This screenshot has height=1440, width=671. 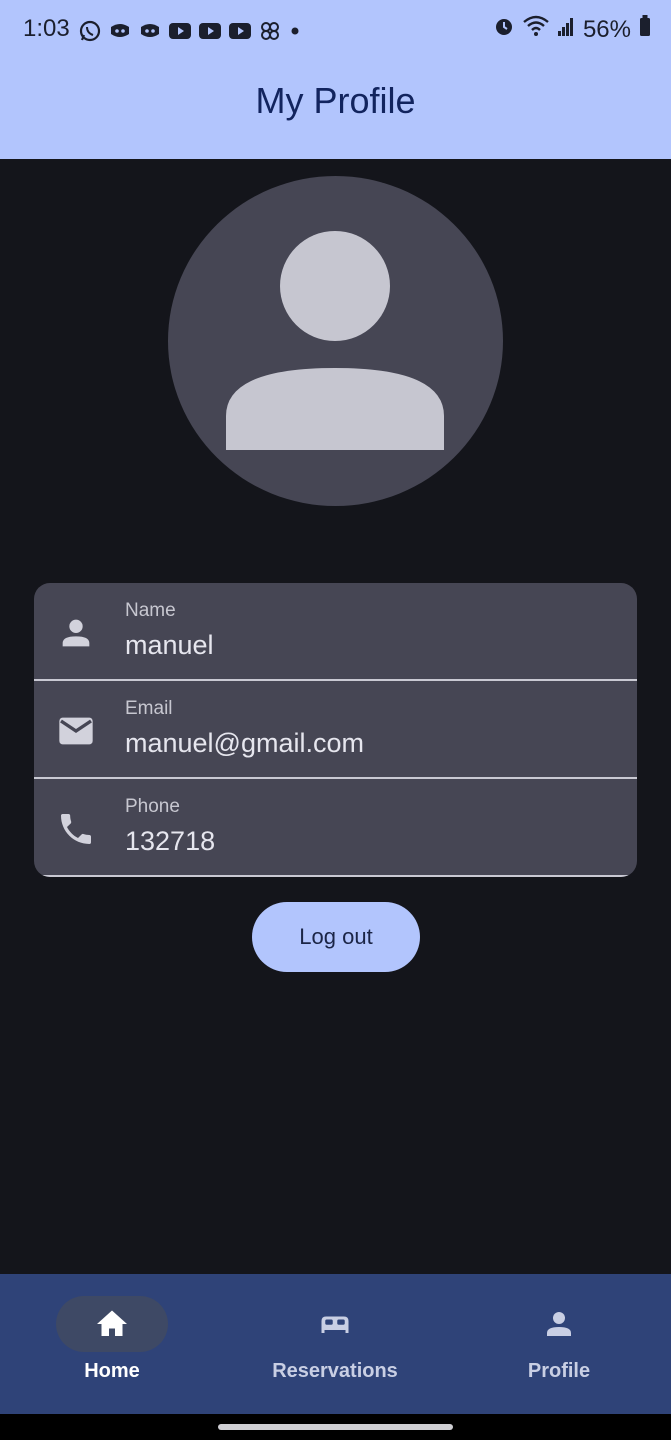 What do you see at coordinates (606, 29) in the screenshot?
I see `battery-percent: 56%` at bounding box center [606, 29].